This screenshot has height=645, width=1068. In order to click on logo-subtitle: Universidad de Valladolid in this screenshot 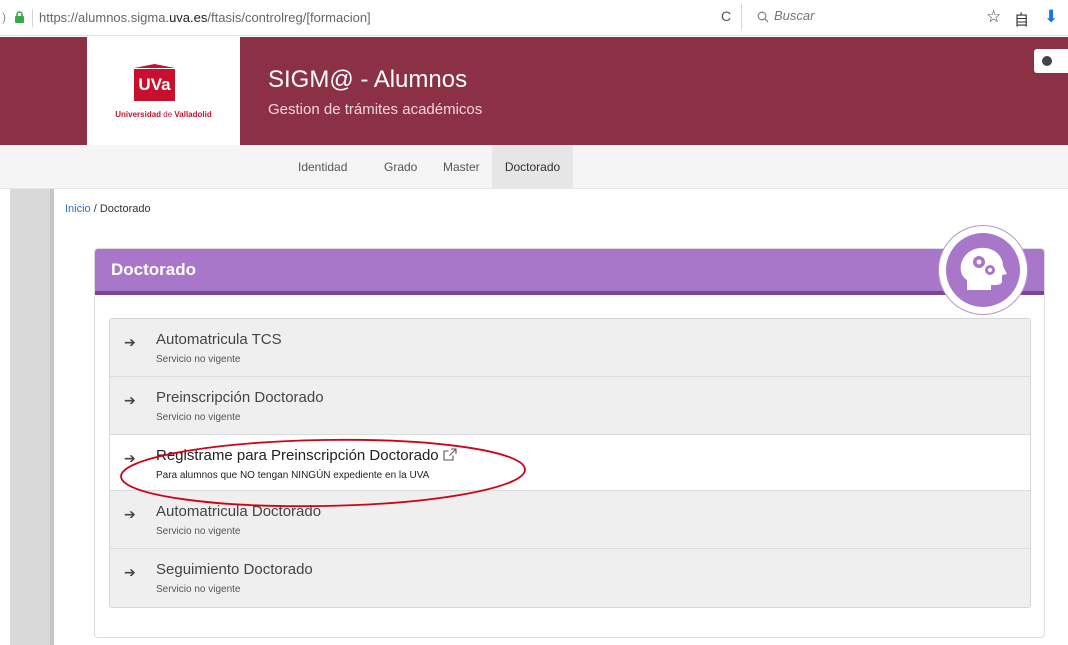, I will do `click(163, 114)`.